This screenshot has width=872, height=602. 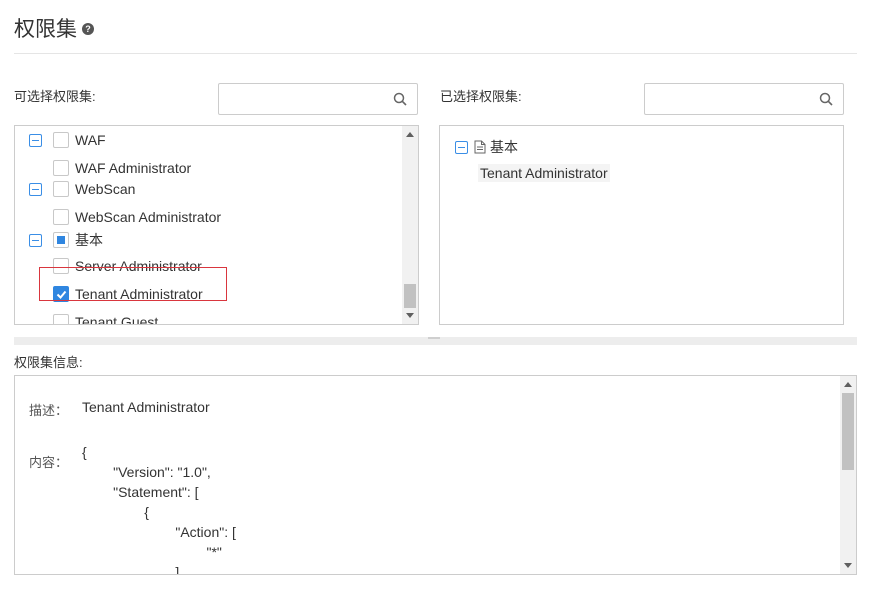 I want to click on highlight-box, so click(x=133, y=284).